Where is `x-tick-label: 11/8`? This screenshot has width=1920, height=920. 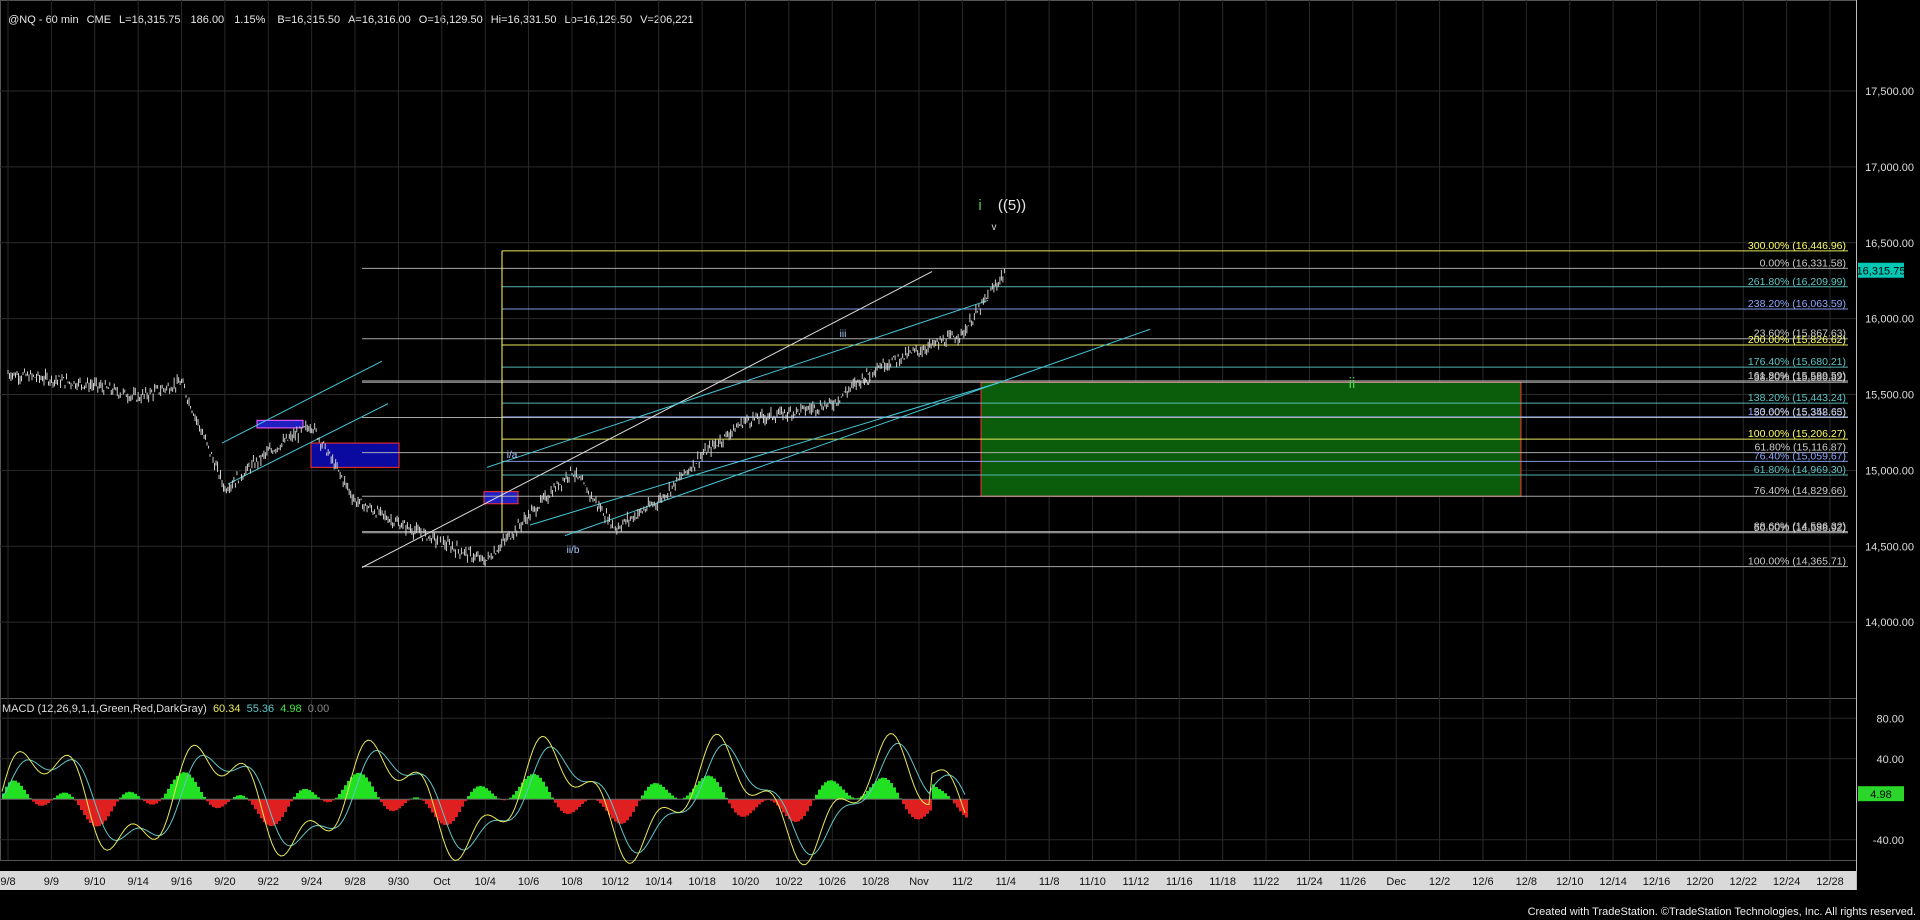
x-tick-label: 11/8 is located at coordinates (1049, 882).